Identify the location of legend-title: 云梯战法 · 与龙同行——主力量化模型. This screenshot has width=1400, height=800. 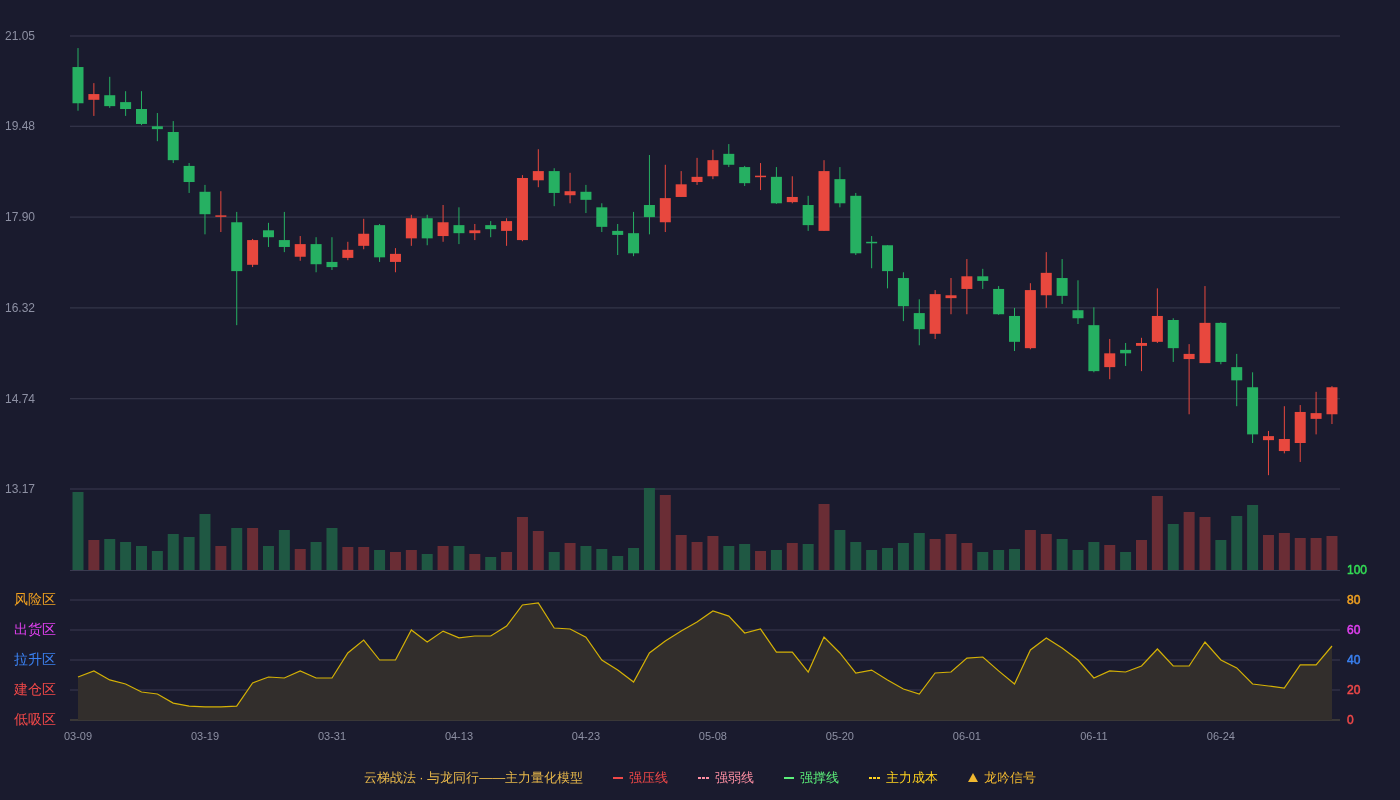
(473, 778).